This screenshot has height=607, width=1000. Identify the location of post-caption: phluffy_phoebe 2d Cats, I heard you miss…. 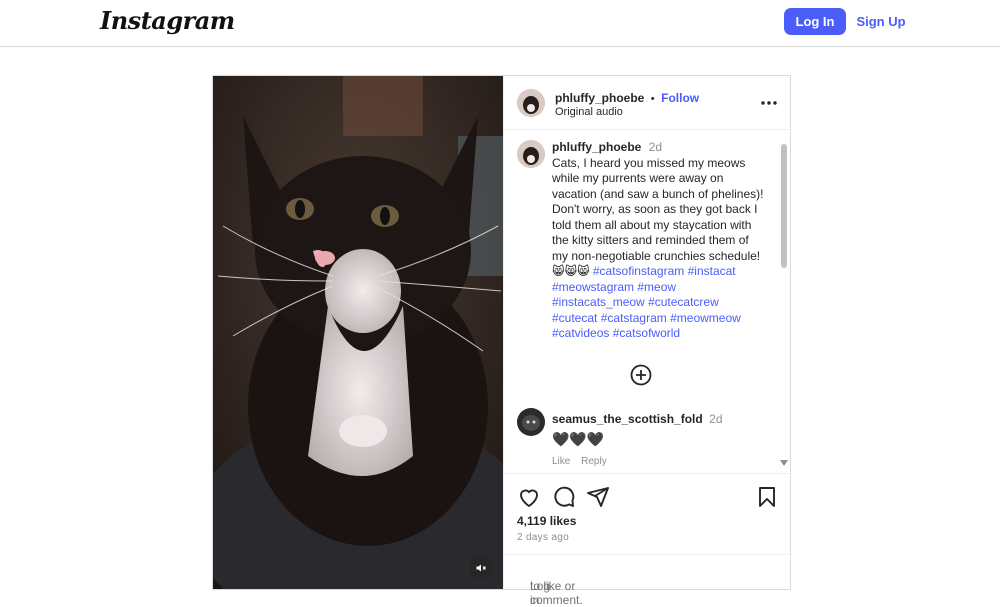
(659, 241).